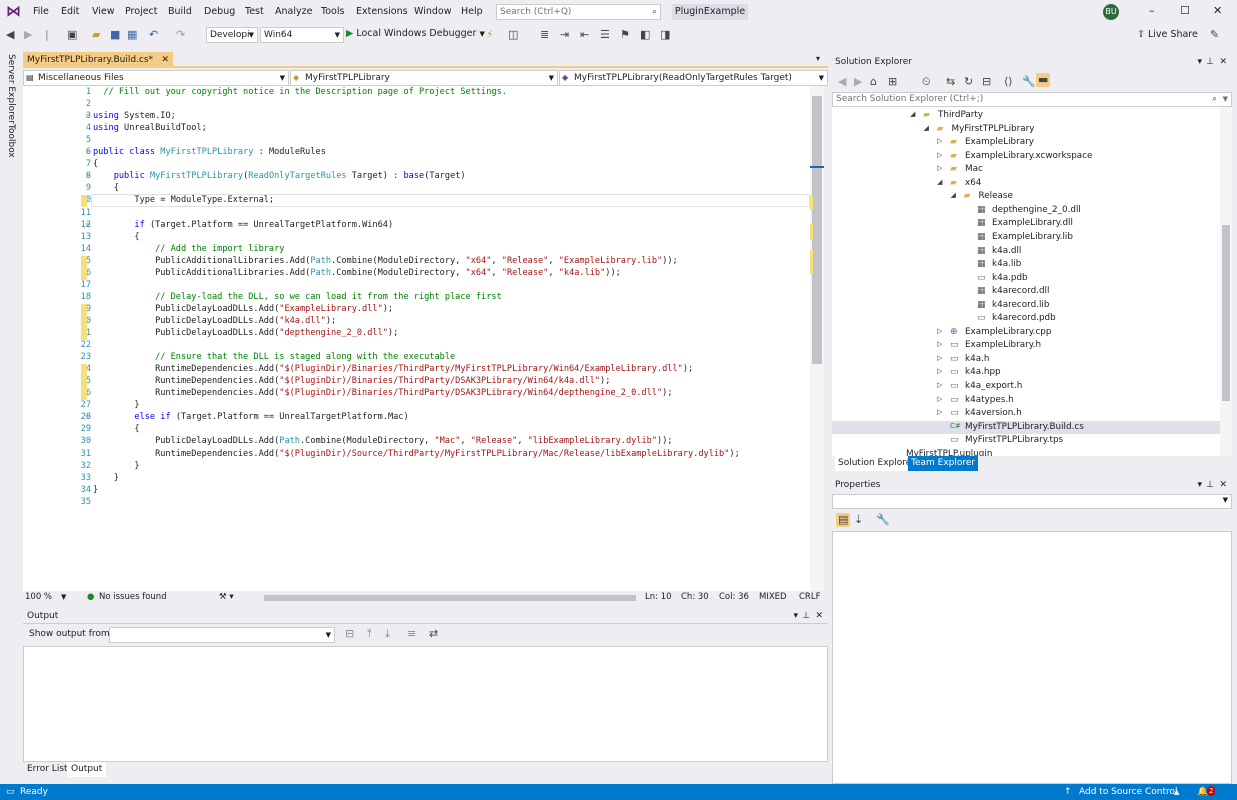 The height and width of the screenshot is (800, 1237). Describe the element at coordinates (11, 141) in the screenshot. I see `toolbox-tab: Toolbox` at that location.